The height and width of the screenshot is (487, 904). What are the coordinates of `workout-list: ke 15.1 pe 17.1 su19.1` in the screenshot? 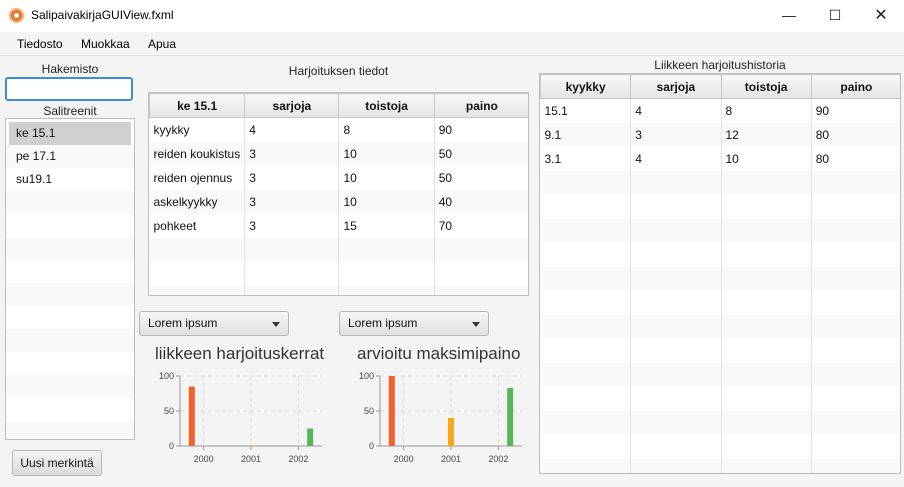 It's located at (70, 279).